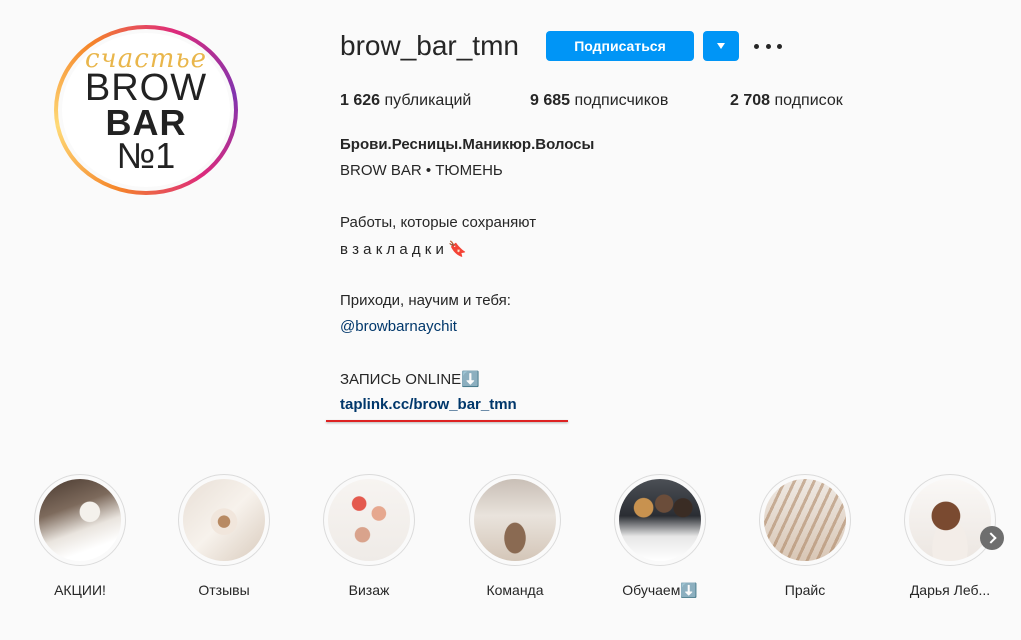 The image size is (1021, 640). I want to click on highlight-label: Команда, so click(515, 590).